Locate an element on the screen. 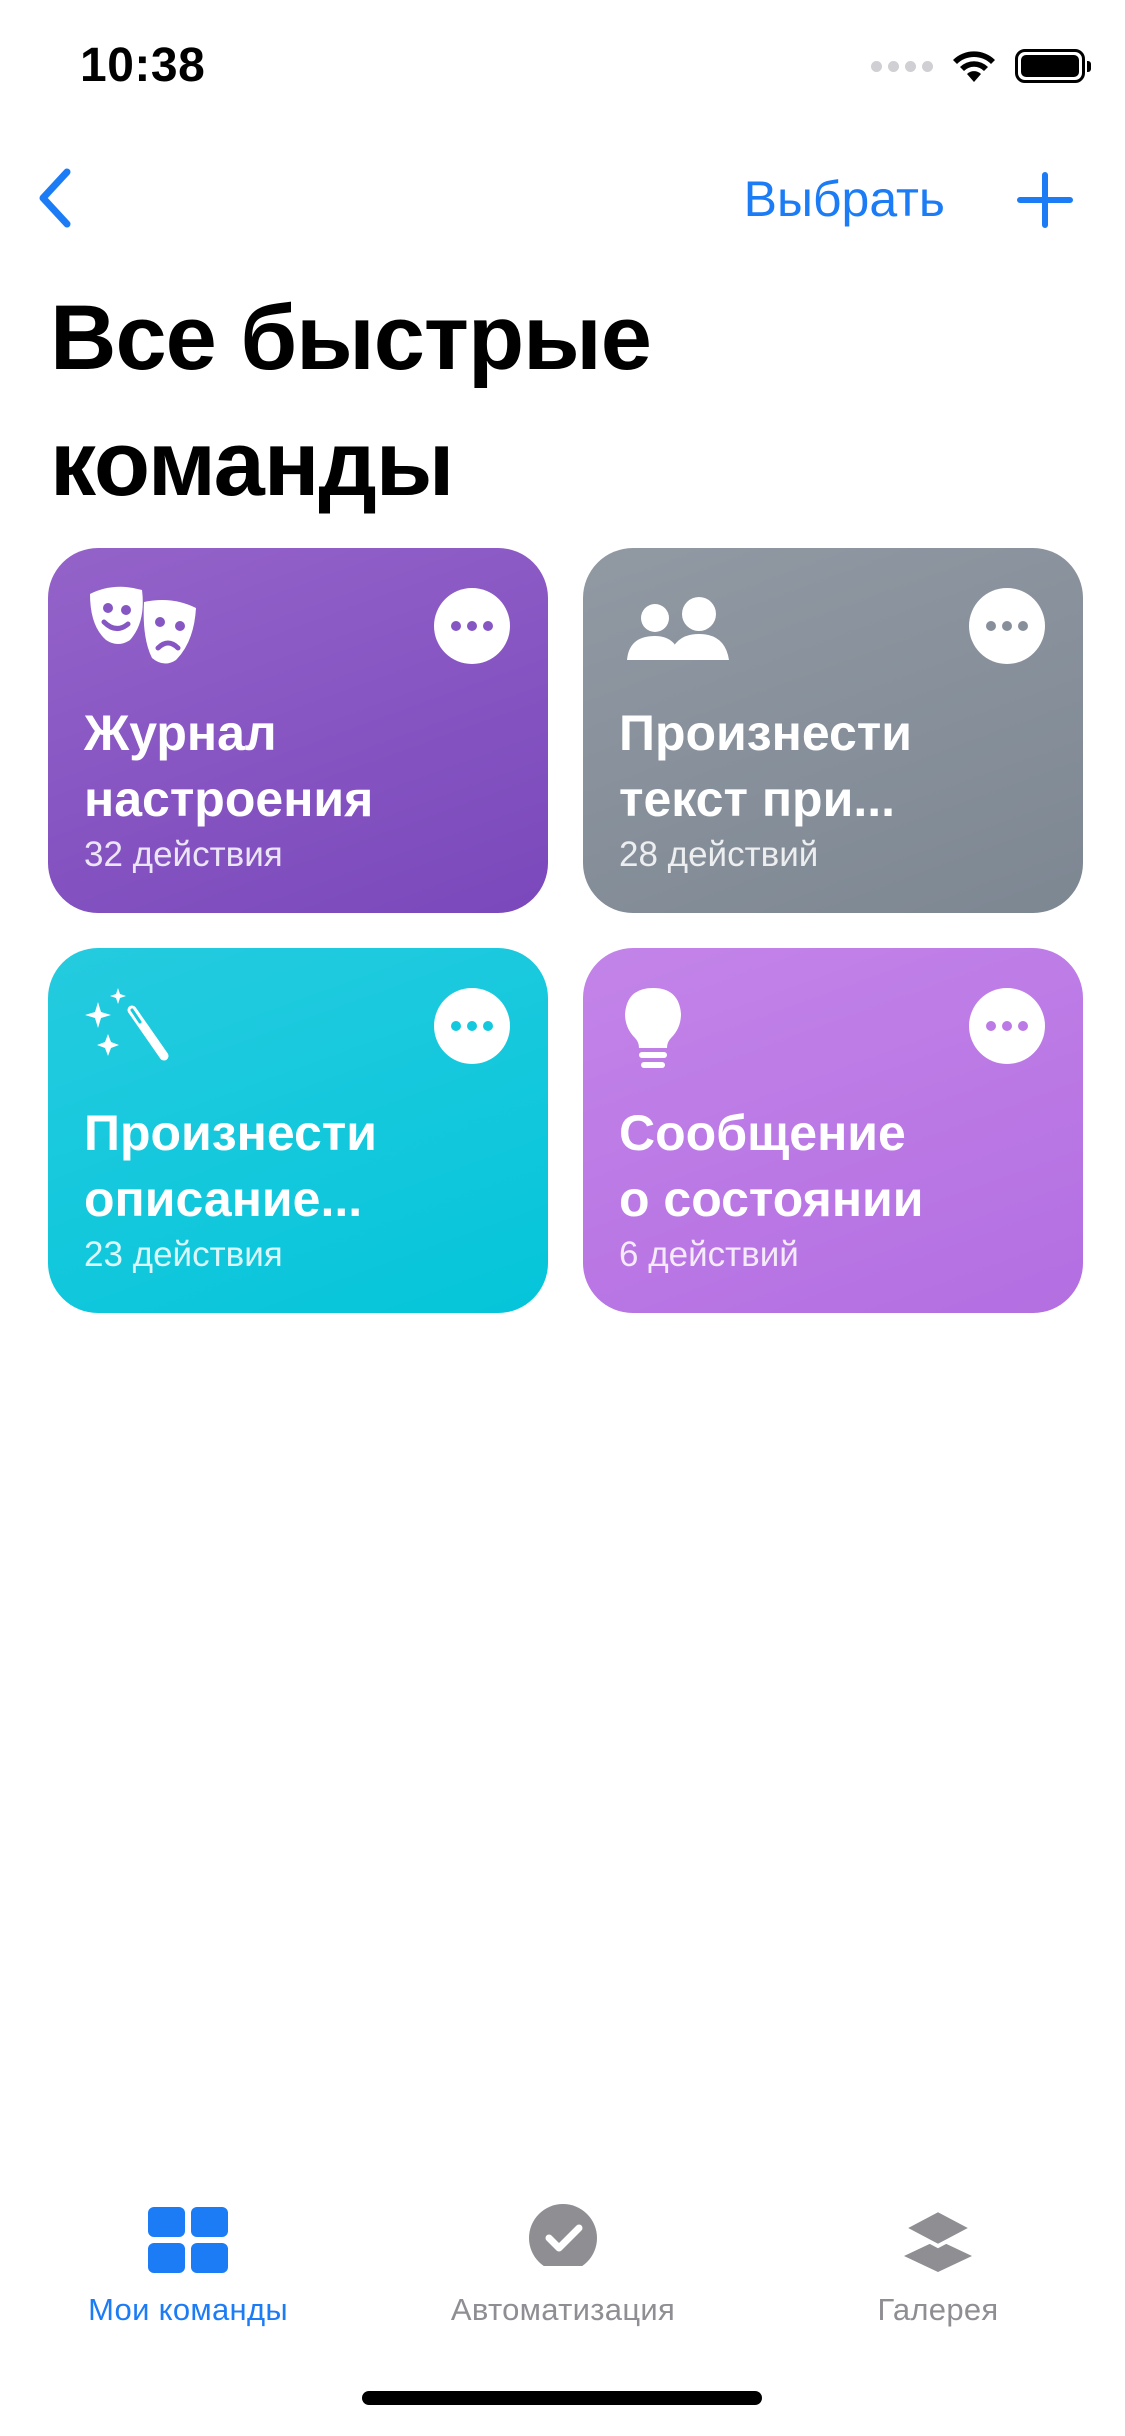 The width and height of the screenshot is (1125, 2436). shortcut-action-count: 32 действия is located at coordinates (183, 854).